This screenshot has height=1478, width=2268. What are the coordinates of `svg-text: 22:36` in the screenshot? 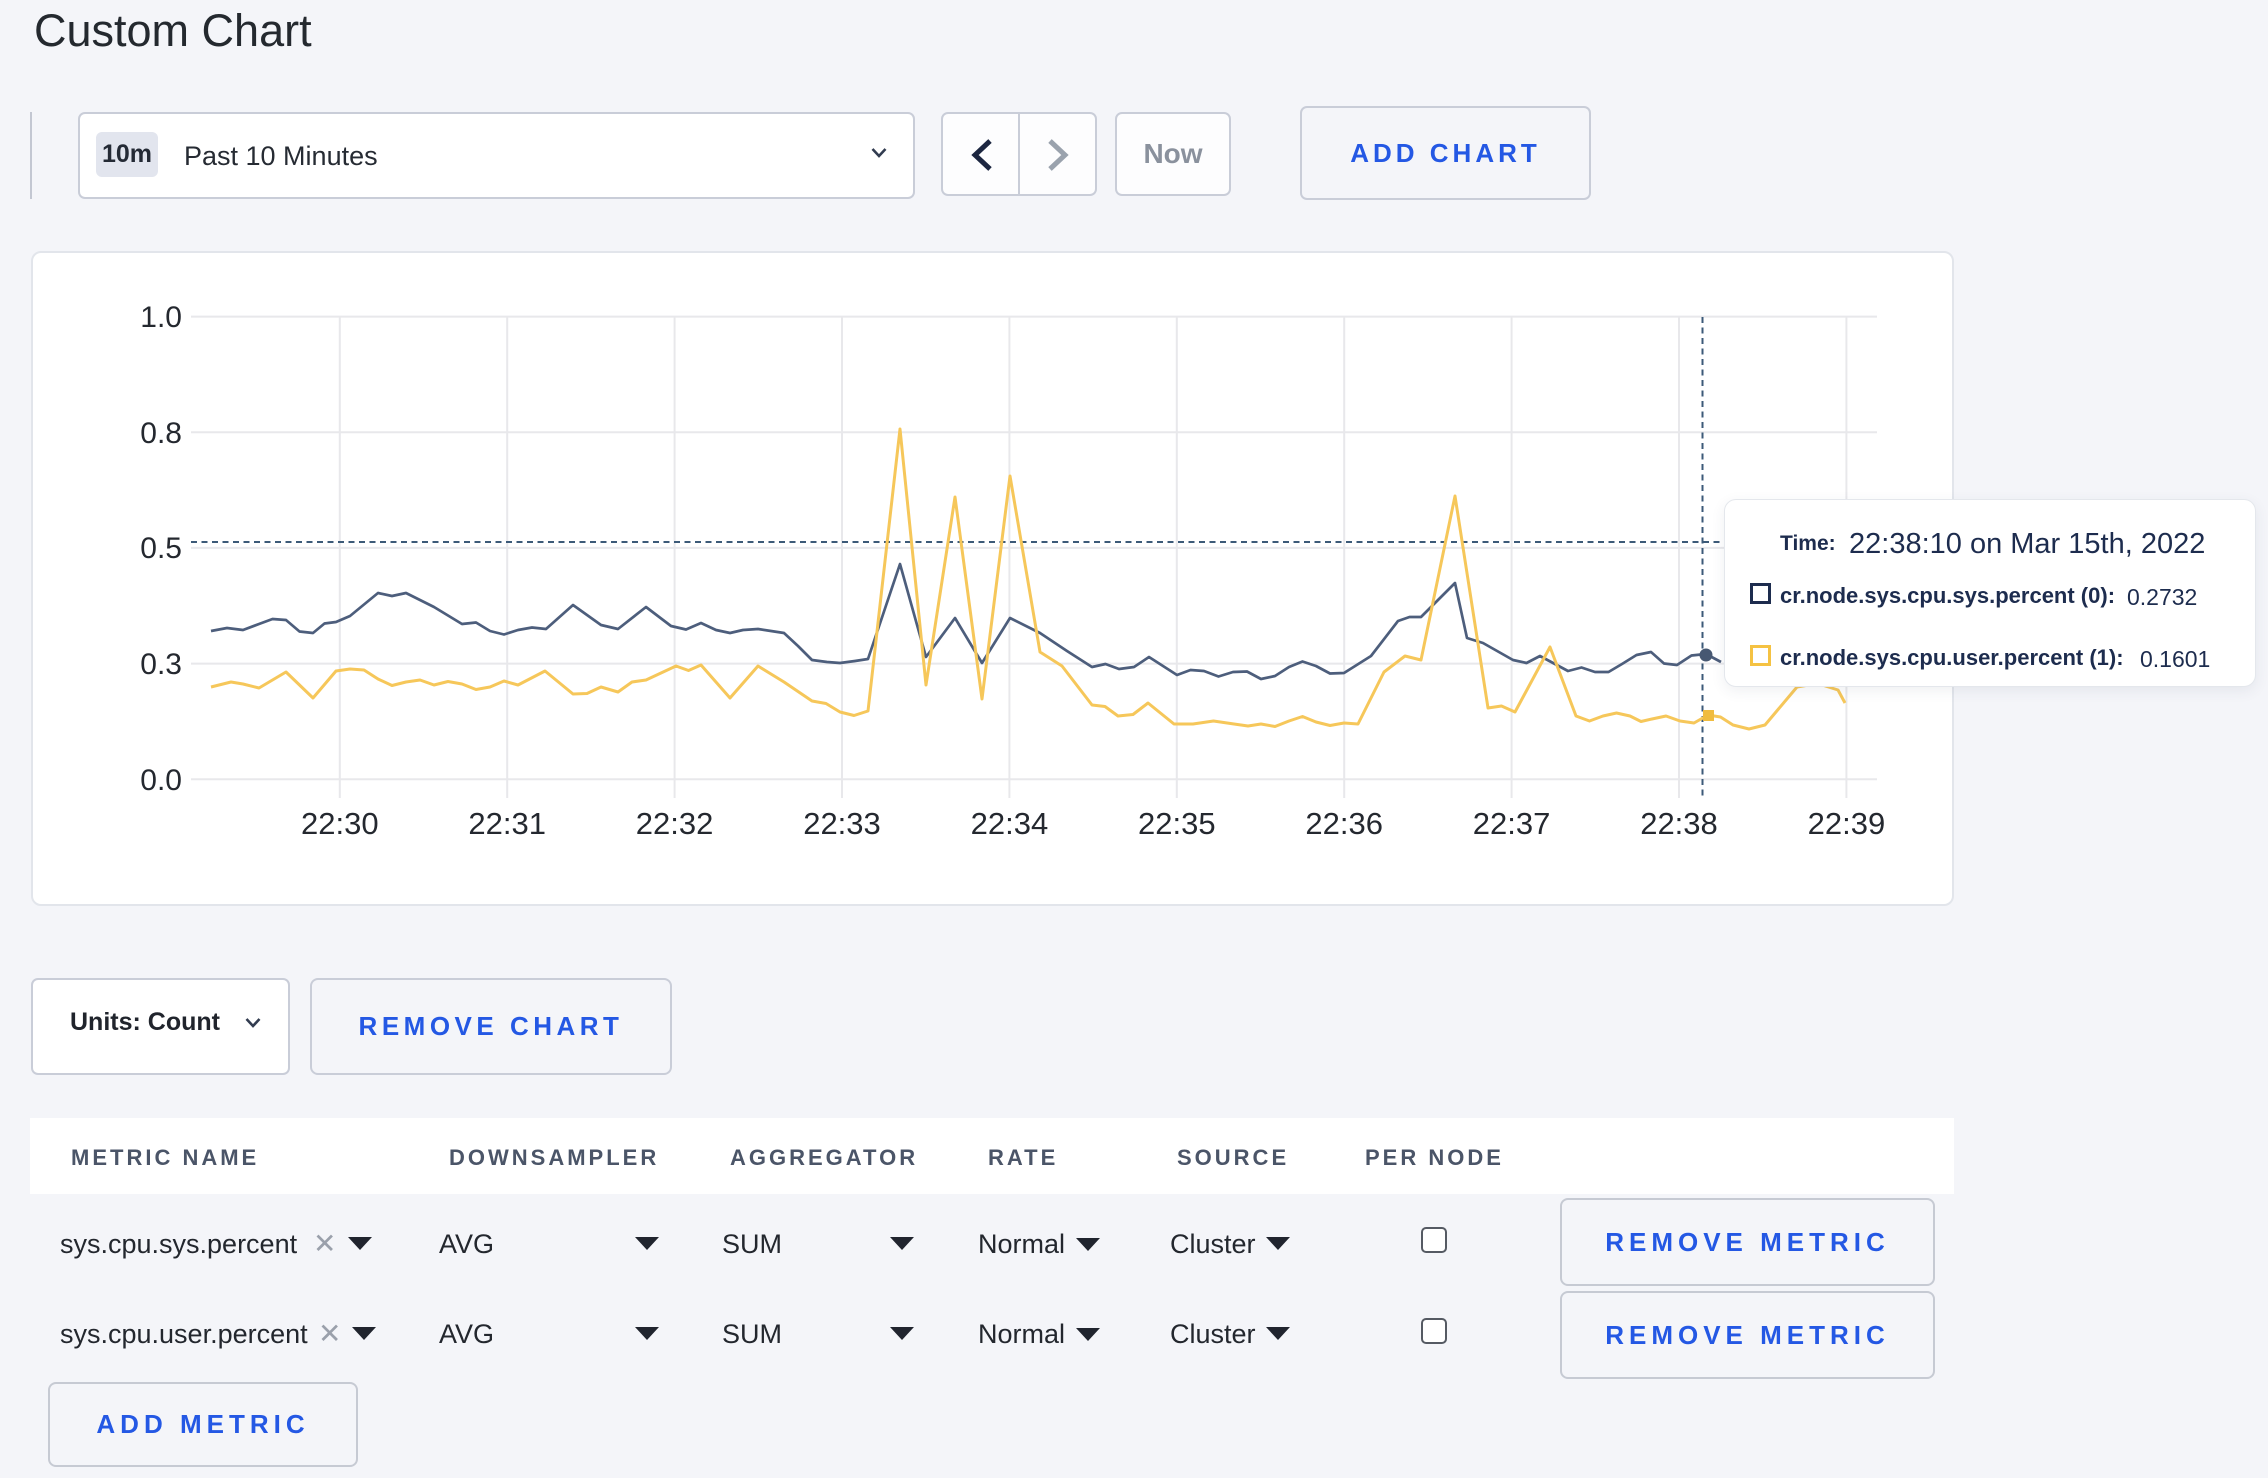 It's located at (1344, 823).